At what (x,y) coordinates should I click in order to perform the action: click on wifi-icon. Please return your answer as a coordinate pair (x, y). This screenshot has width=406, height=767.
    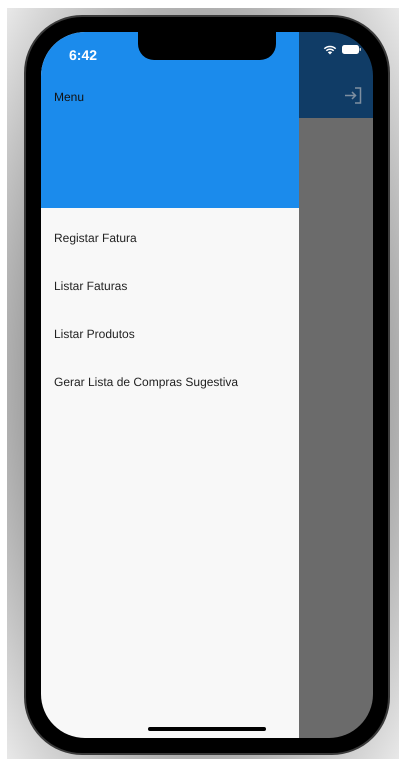
    Looking at the image, I should click on (330, 49).